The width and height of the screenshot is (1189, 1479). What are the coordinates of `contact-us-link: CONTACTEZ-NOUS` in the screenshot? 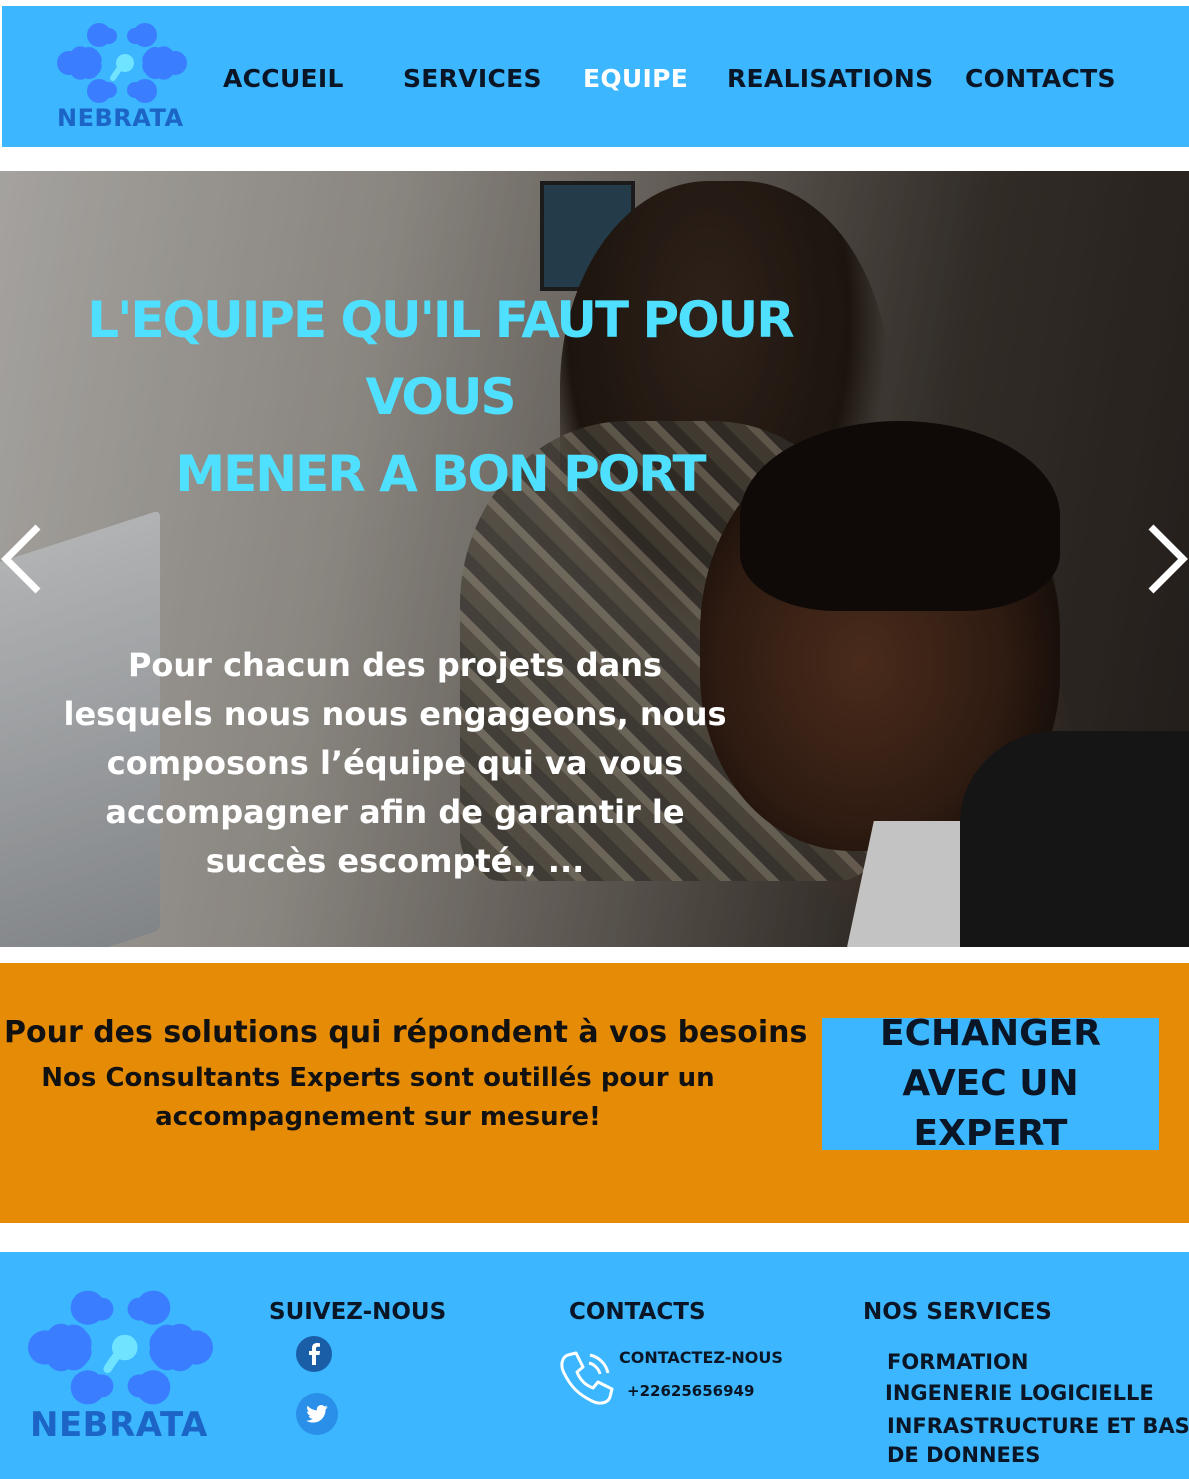 It's located at (701, 1357).